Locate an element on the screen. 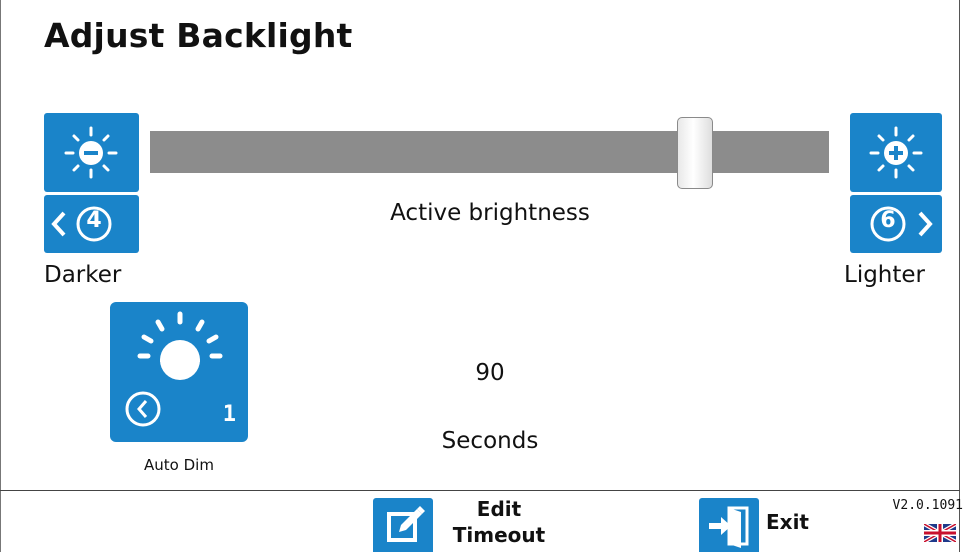 Image resolution: width=969 pixels, height=552 pixels. brightness-plus-icon is located at coordinates (896, 152).